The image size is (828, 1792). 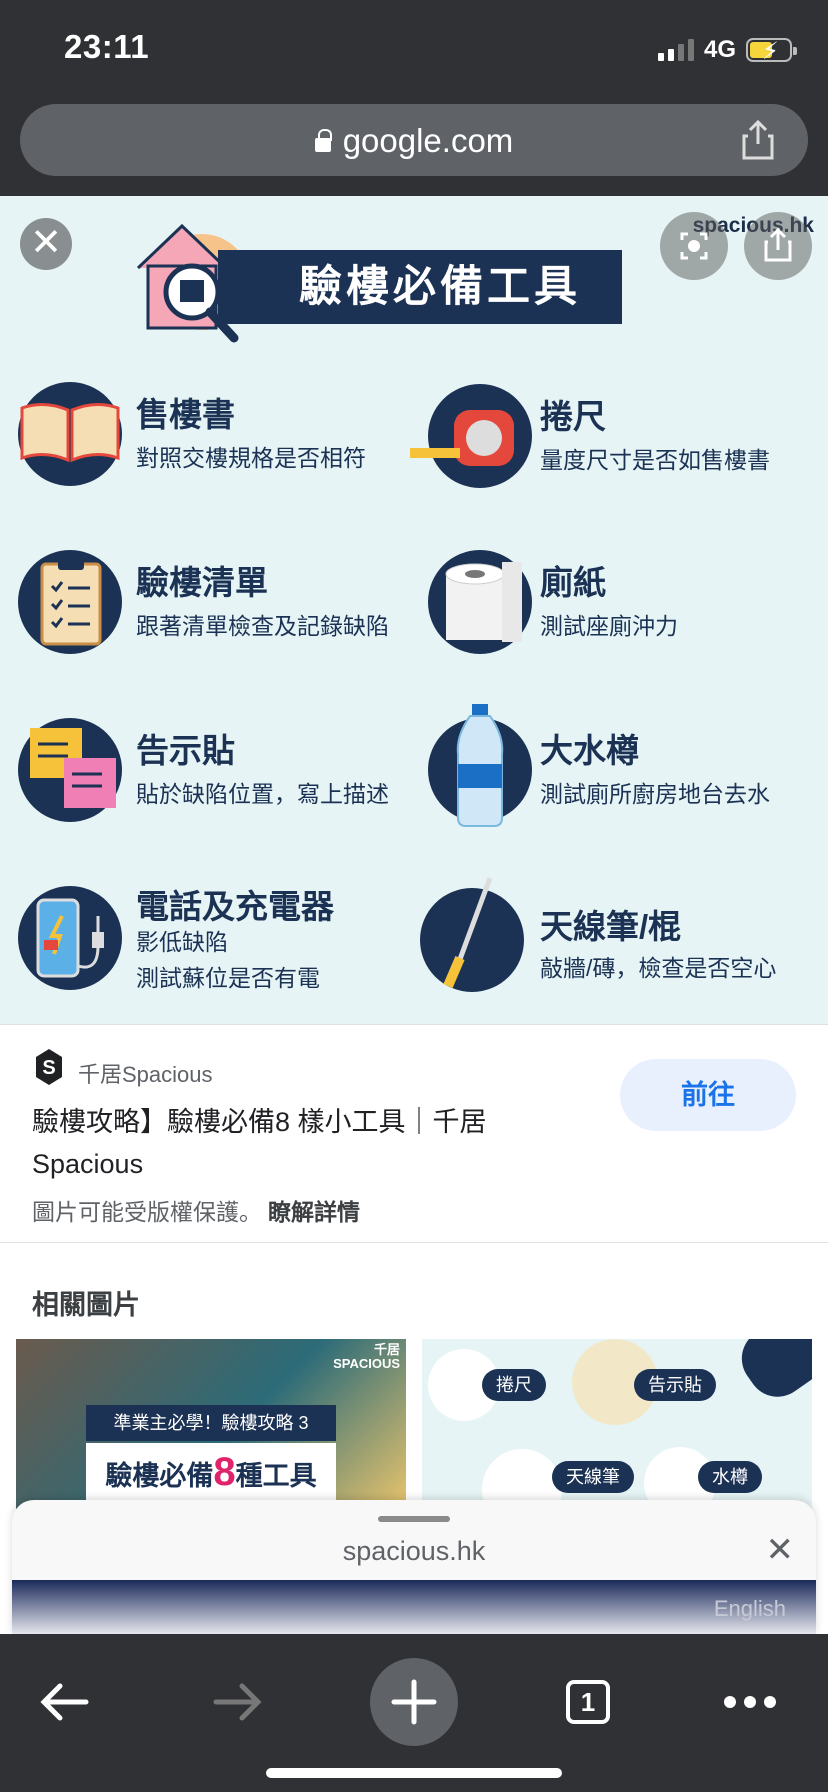 I want to click on thumb-brand: 千居 SPACIOUS, so click(x=366, y=1357).